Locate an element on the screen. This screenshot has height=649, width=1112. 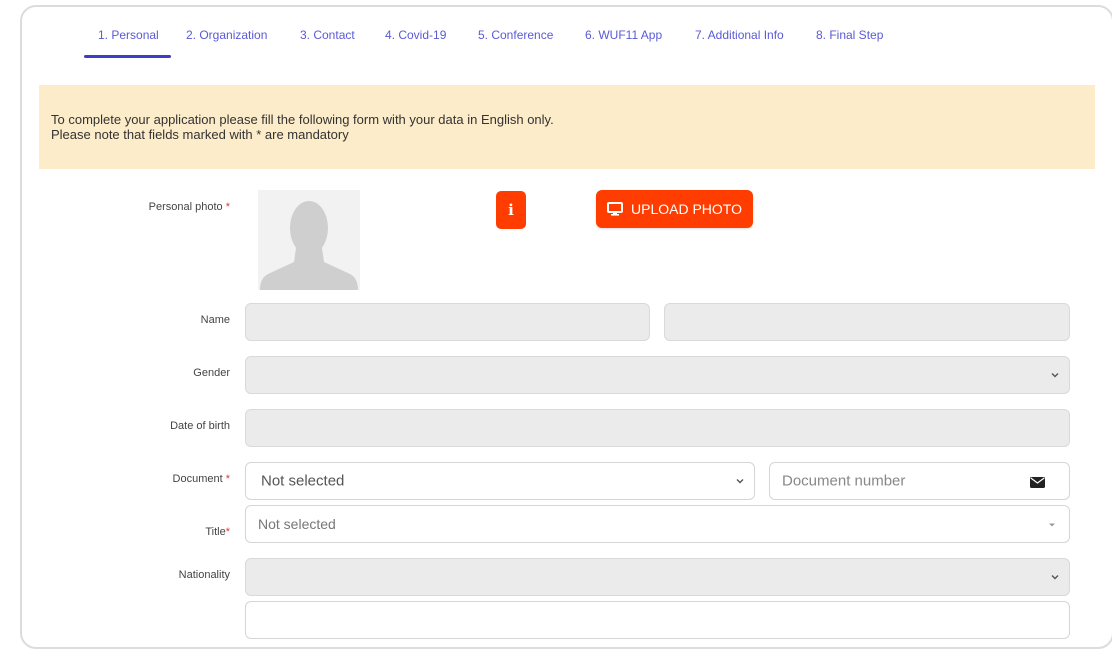
tab-wuf11-app: 6. WUF11 App is located at coordinates (623, 35).